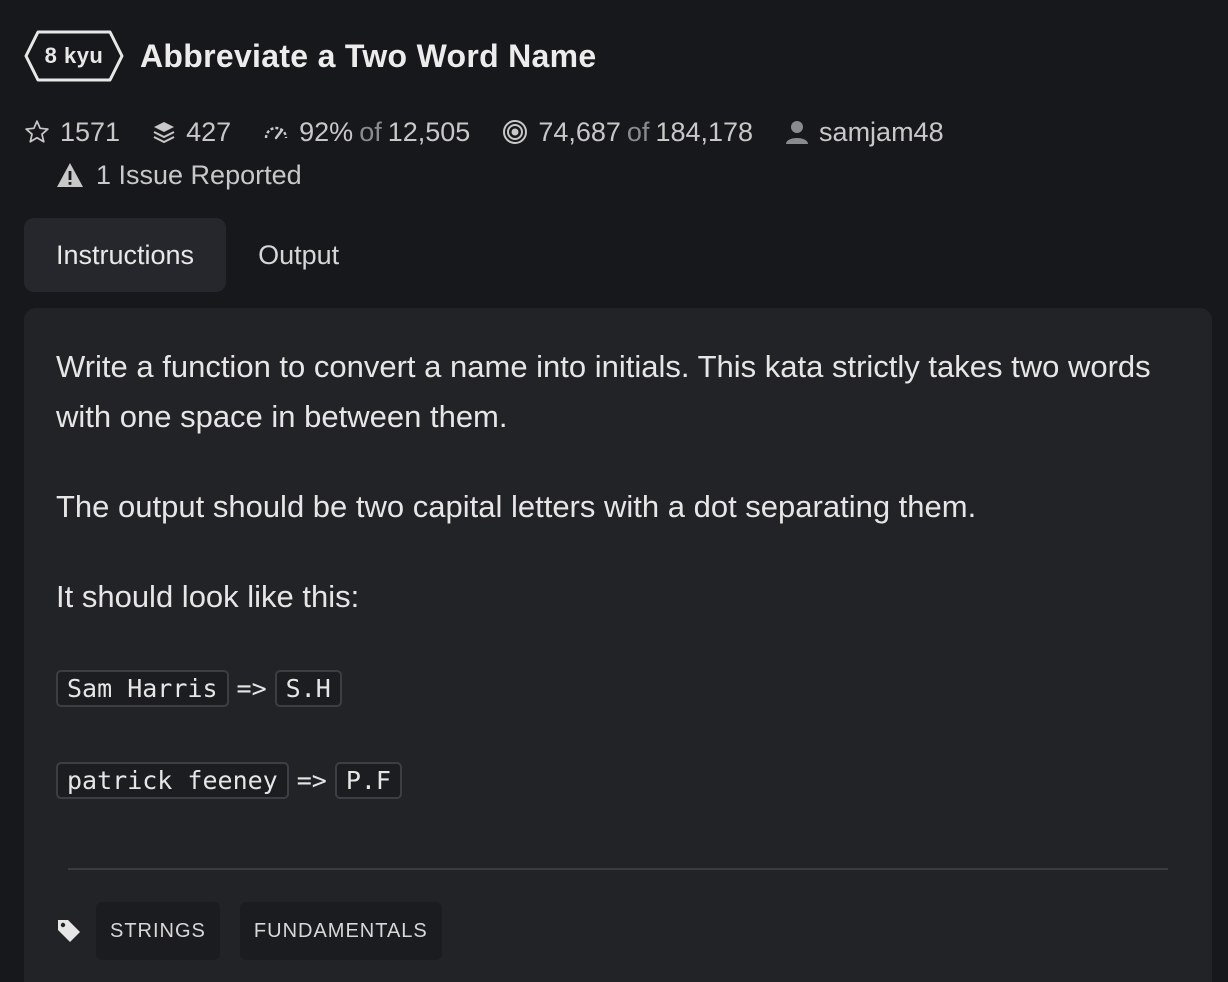  Describe the element at coordinates (308, 688) in the screenshot. I see `example-output: S.H` at that location.